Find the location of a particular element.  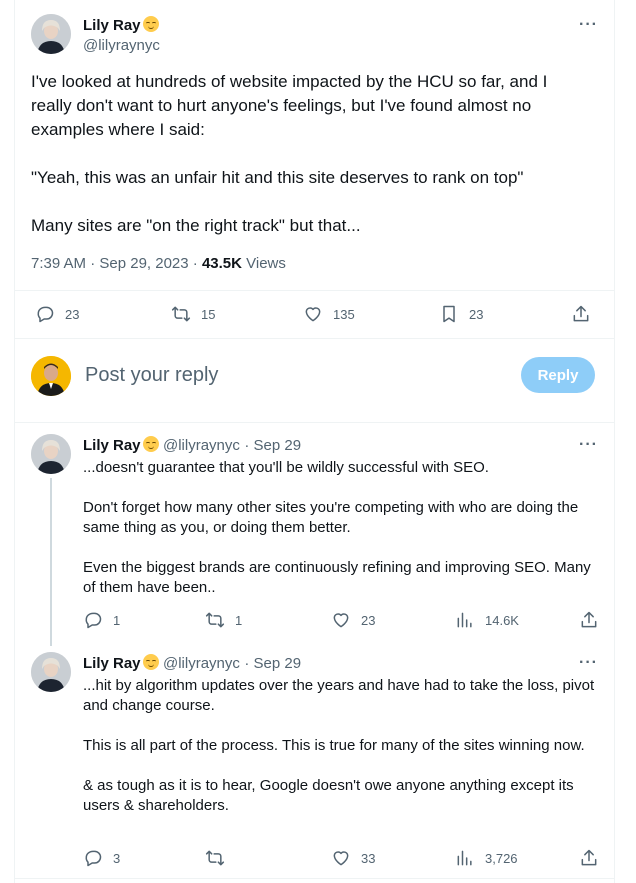

like-button: 23 is located at coordinates (353, 620).